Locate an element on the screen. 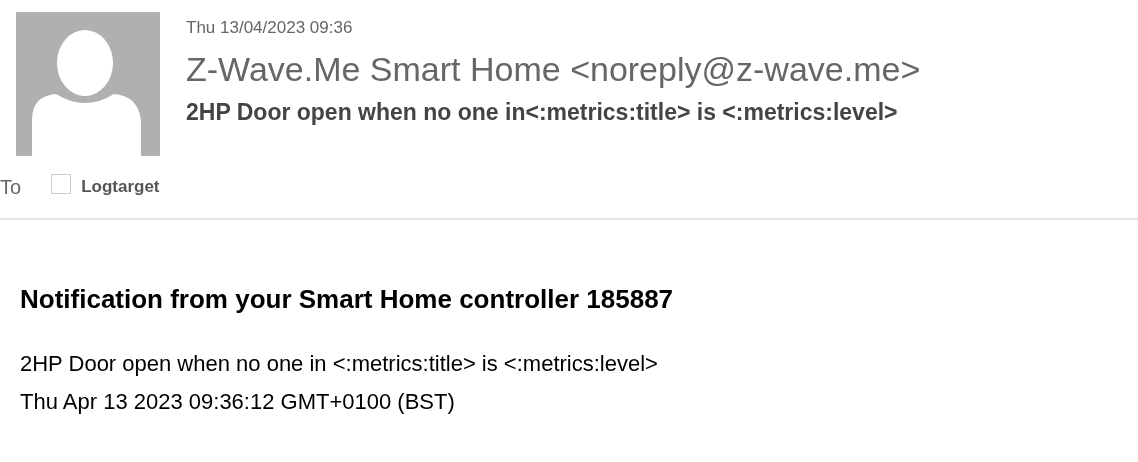  to-label: To is located at coordinates (11, 187).